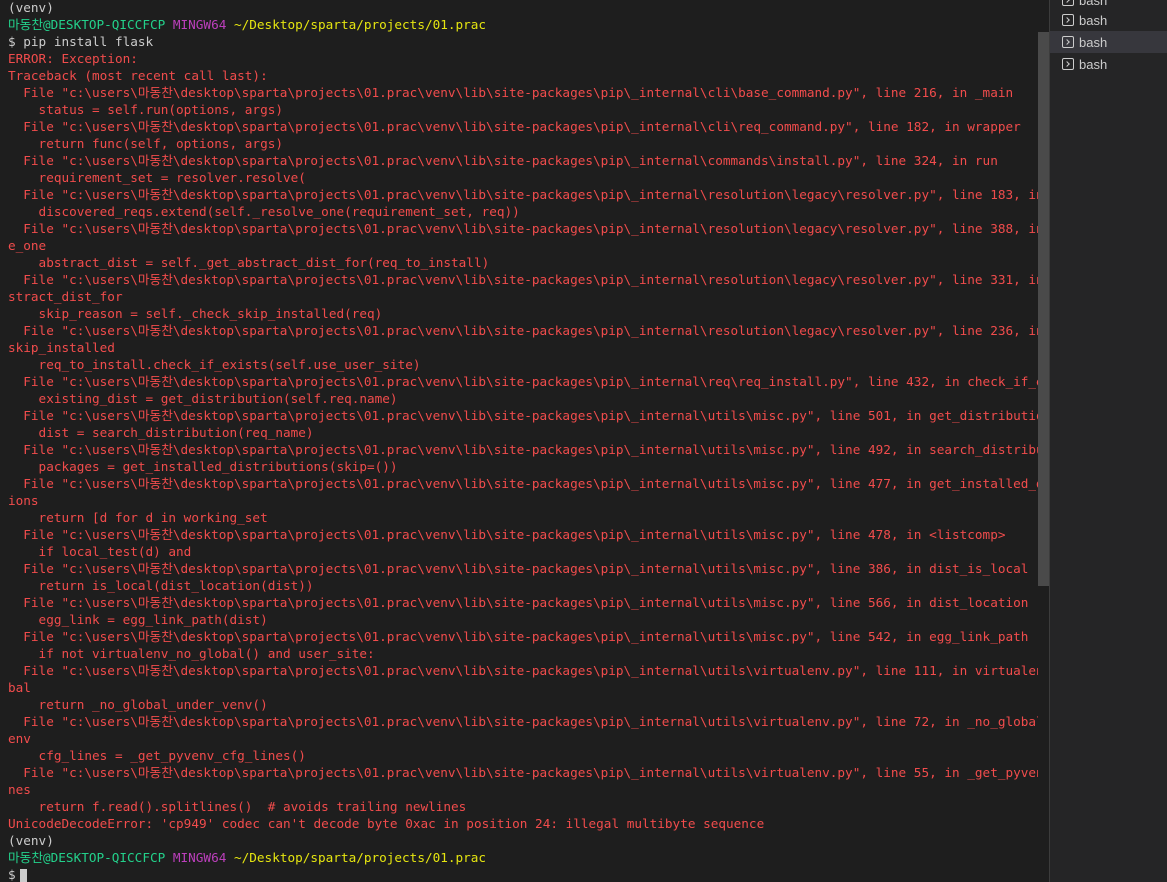 This screenshot has height=882, width=1167. I want to click on terminal-list-panel: bash bash bash bash, so click(1108, 441).